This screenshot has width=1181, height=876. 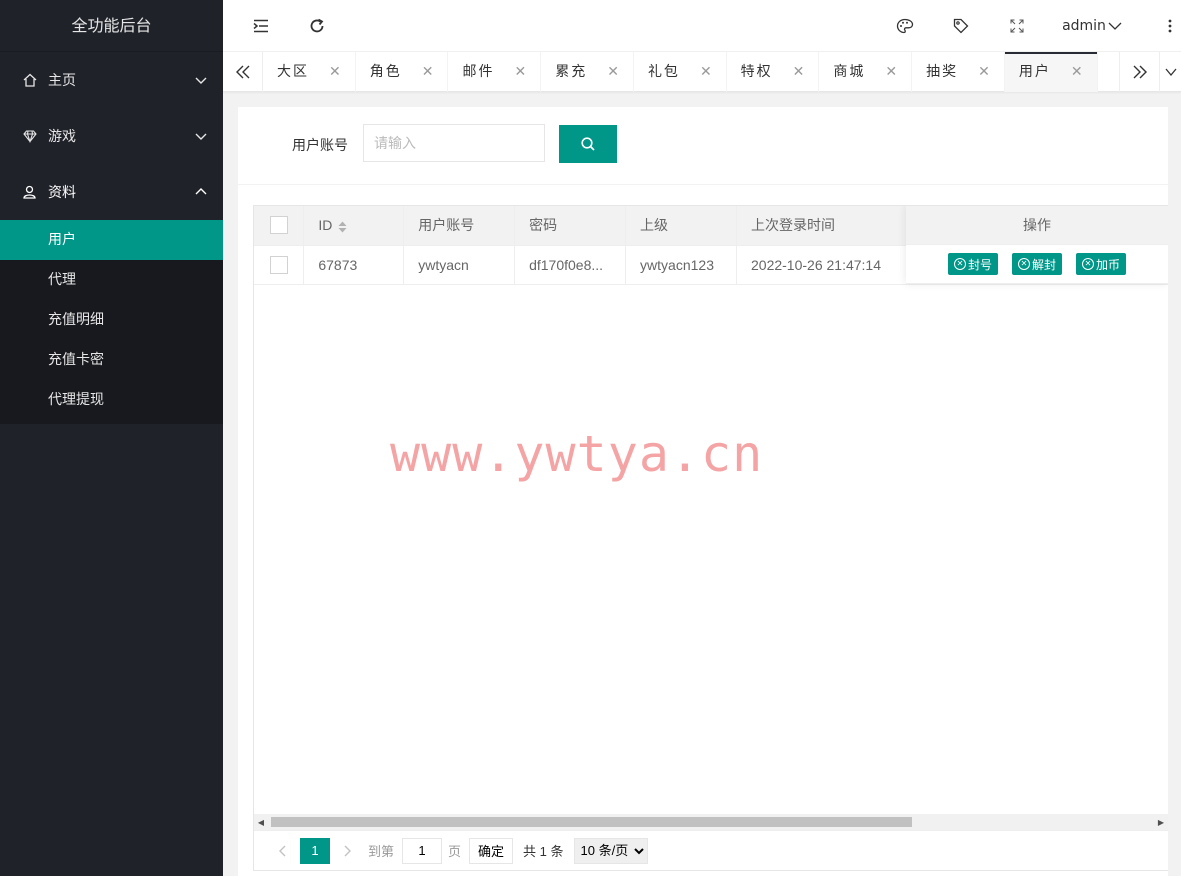 What do you see at coordinates (681, 265) in the screenshot?
I see `cell-parent: ywtyacn123` at bounding box center [681, 265].